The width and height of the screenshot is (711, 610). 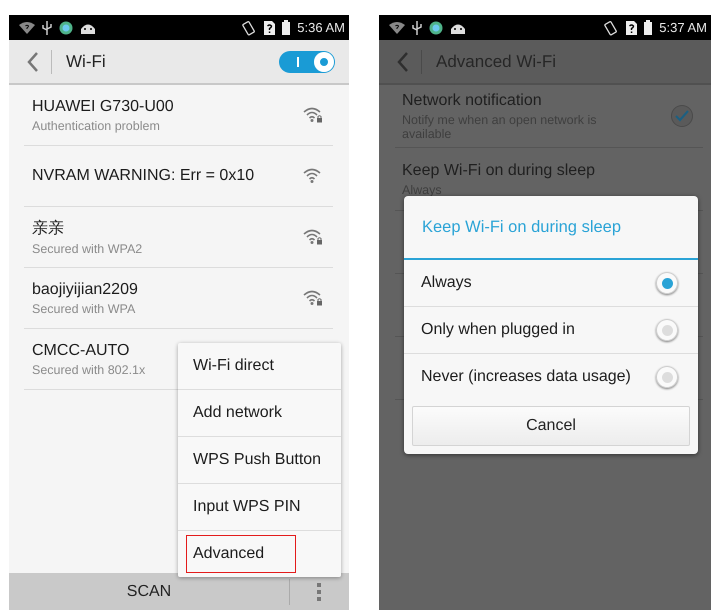 What do you see at coordinates (551, 426) in the screenshot?
I see `cancel-button: Cancel` at bounding box center [551, 426].